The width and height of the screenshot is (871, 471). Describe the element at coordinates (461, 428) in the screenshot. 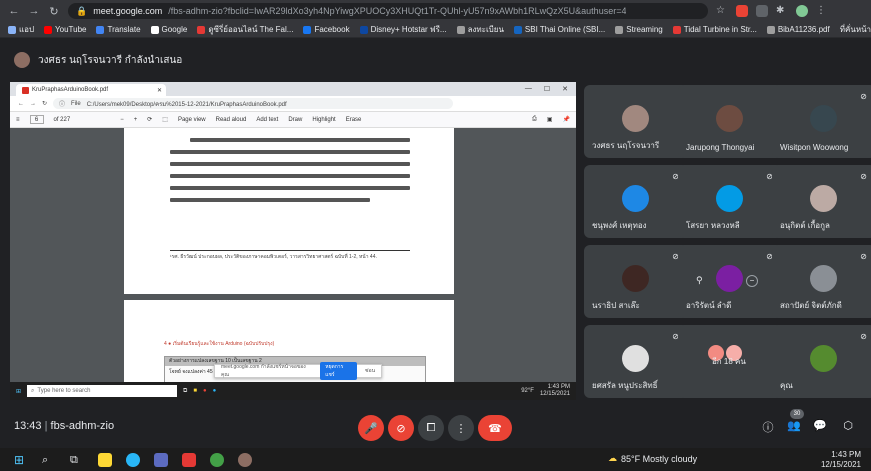

I see `more-options-button: ⋮` at that location.